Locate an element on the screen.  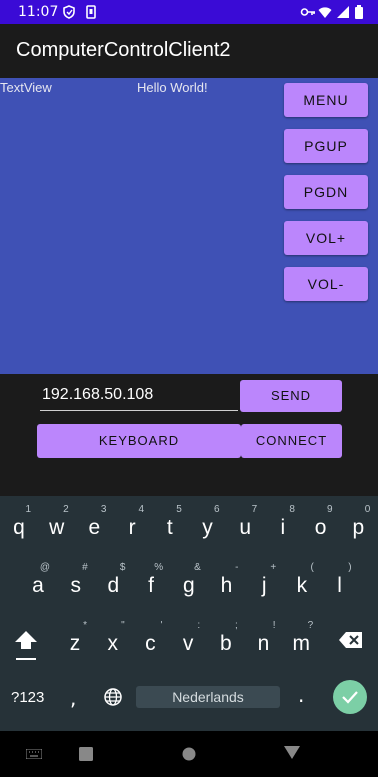
home-icon is located at coordinates (189, 754).